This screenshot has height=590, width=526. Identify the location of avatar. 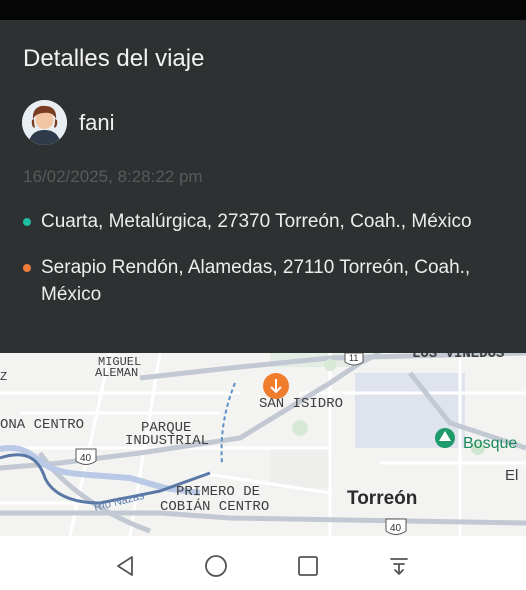
(44, 122).